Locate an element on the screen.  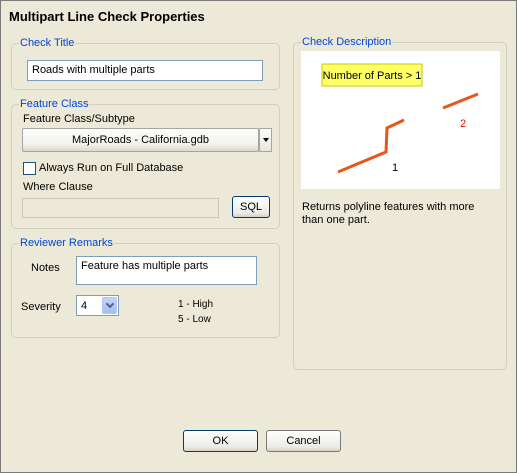
notes-label: Notes is located at coordinates (45, 268).